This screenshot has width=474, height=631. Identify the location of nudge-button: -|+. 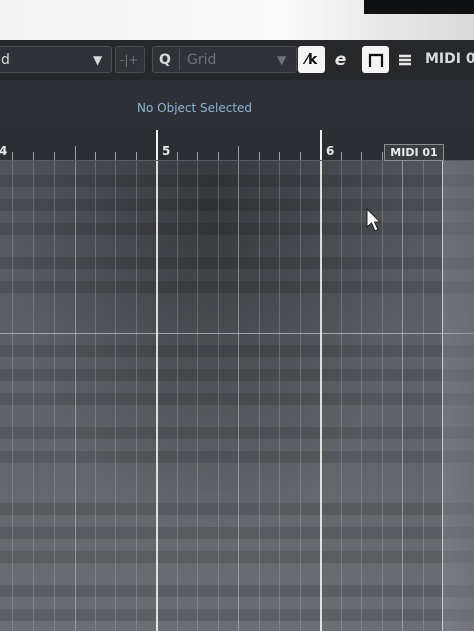
(130, 59).